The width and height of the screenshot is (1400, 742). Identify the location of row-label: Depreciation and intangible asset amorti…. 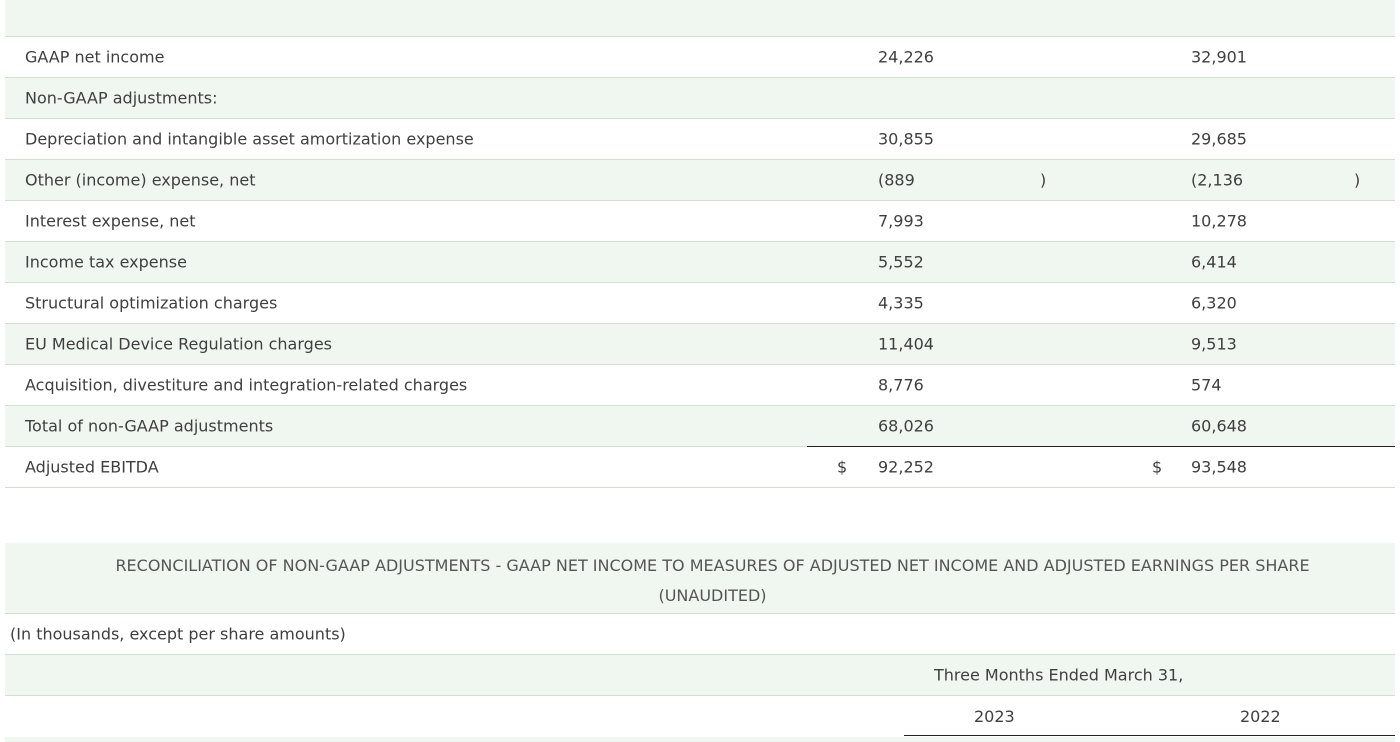
(249, 139).